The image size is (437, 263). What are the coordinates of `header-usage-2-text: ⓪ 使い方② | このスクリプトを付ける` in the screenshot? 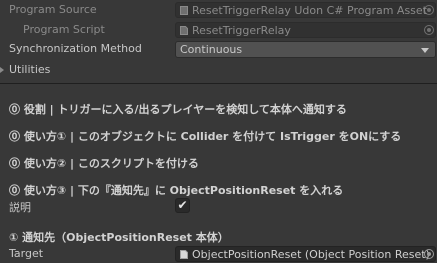 It's located at (104, 163).